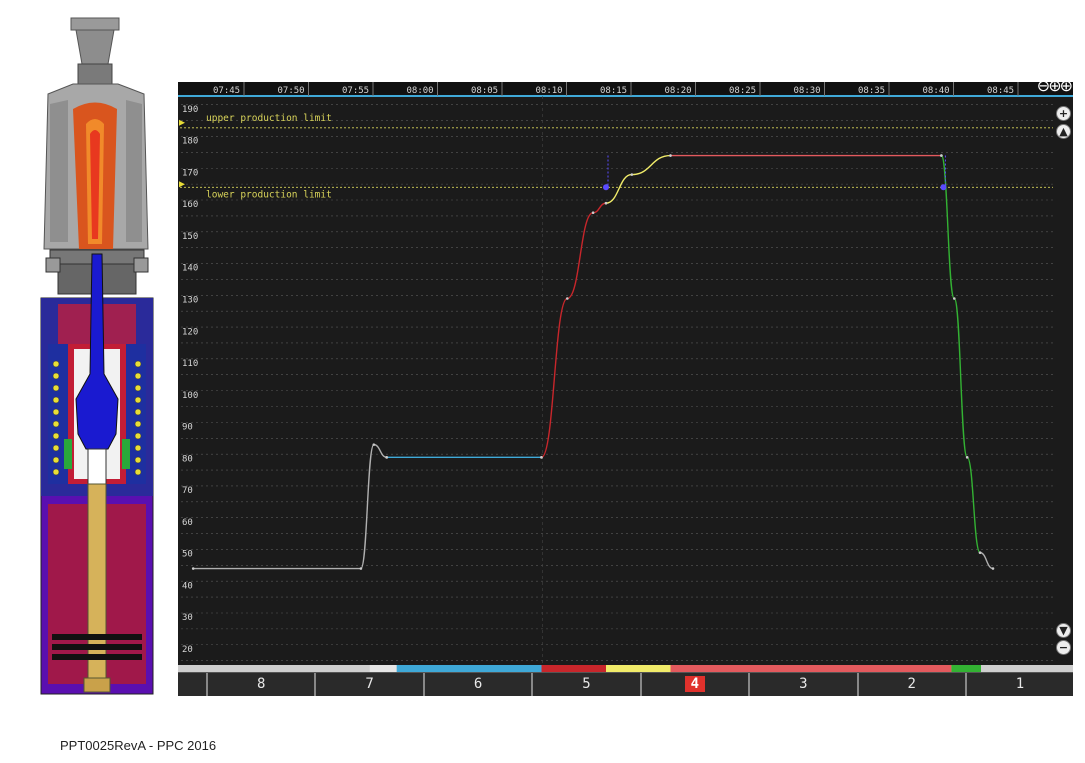  What do you see at coordinates (1063, 131) in the screenshot?
I see `scroll-up-icon: ▲` at bounding box center [1063, 131].